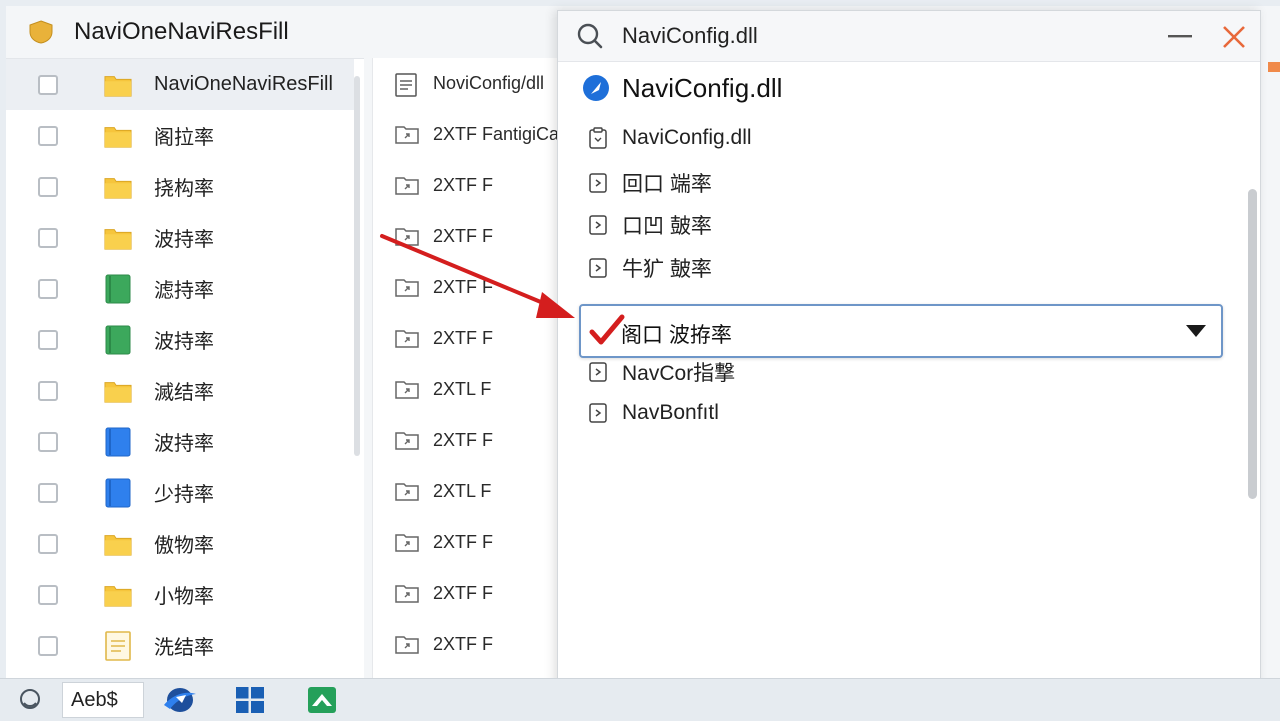 Image resolution: width=1280 pixels, height=721 pixels. I want to click on search-result-item: 回口 端率, so click(650, 183).